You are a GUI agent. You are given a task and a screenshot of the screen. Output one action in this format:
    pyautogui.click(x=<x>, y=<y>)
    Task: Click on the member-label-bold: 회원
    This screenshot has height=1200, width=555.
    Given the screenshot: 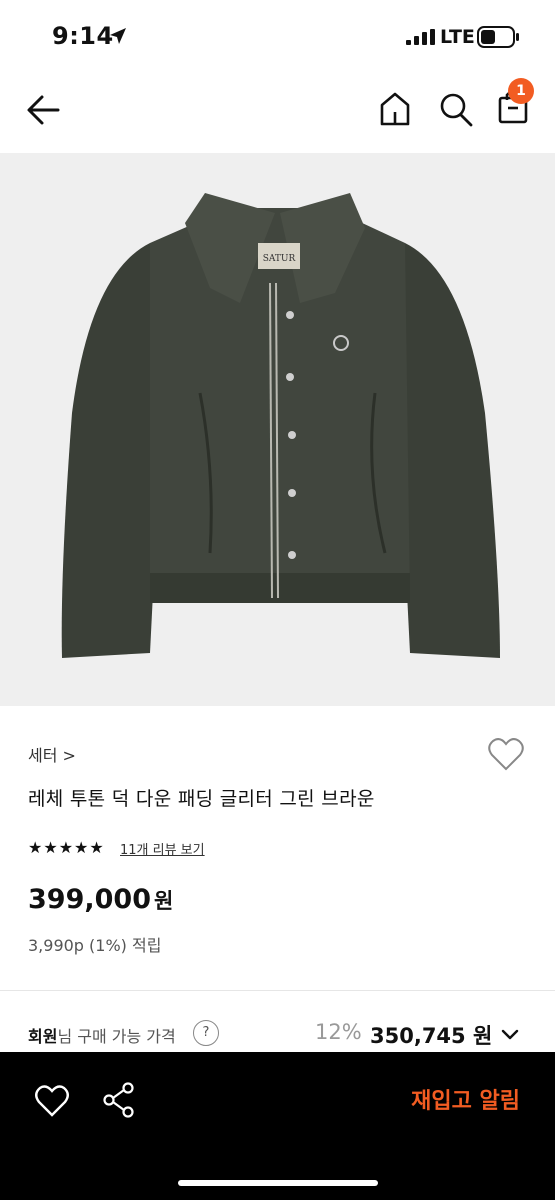 What is the action you would take?
    pyautogui.click(x=43, y=1036)
    